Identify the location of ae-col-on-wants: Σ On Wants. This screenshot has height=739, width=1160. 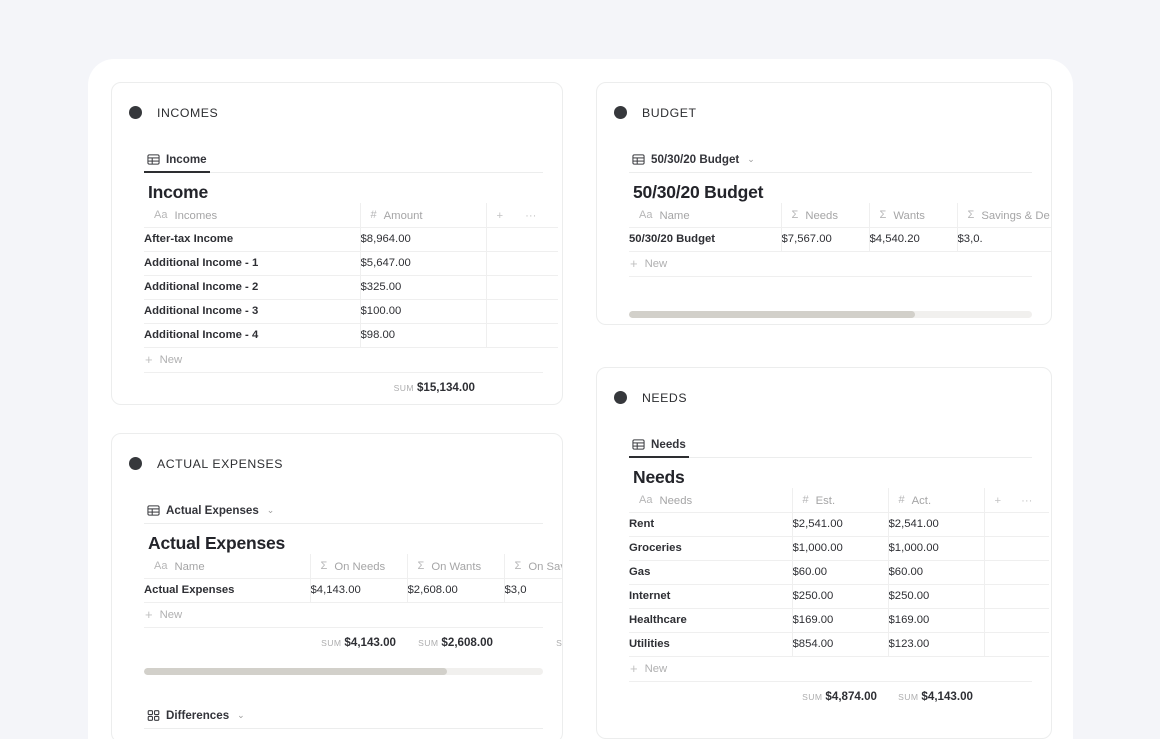
(455, 566).